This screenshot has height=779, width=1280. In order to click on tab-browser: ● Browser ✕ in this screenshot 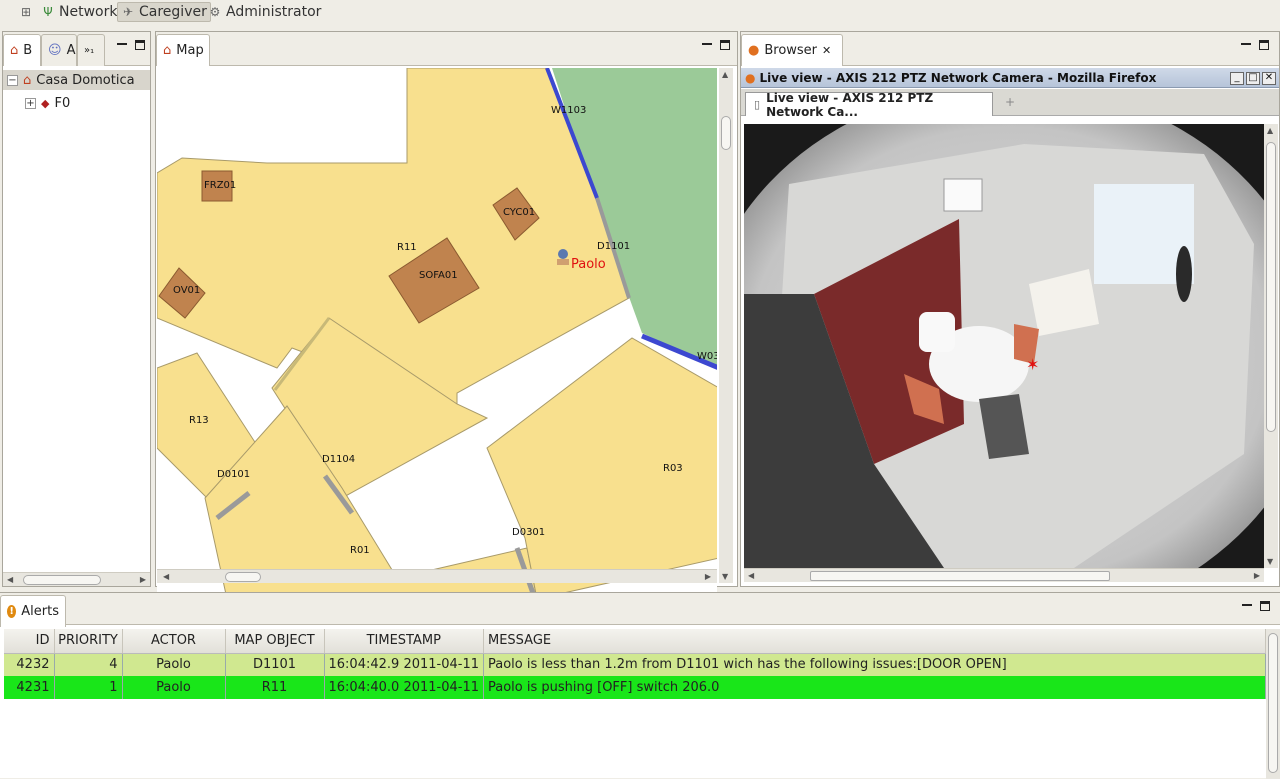, I will do `click(792, 50)`.